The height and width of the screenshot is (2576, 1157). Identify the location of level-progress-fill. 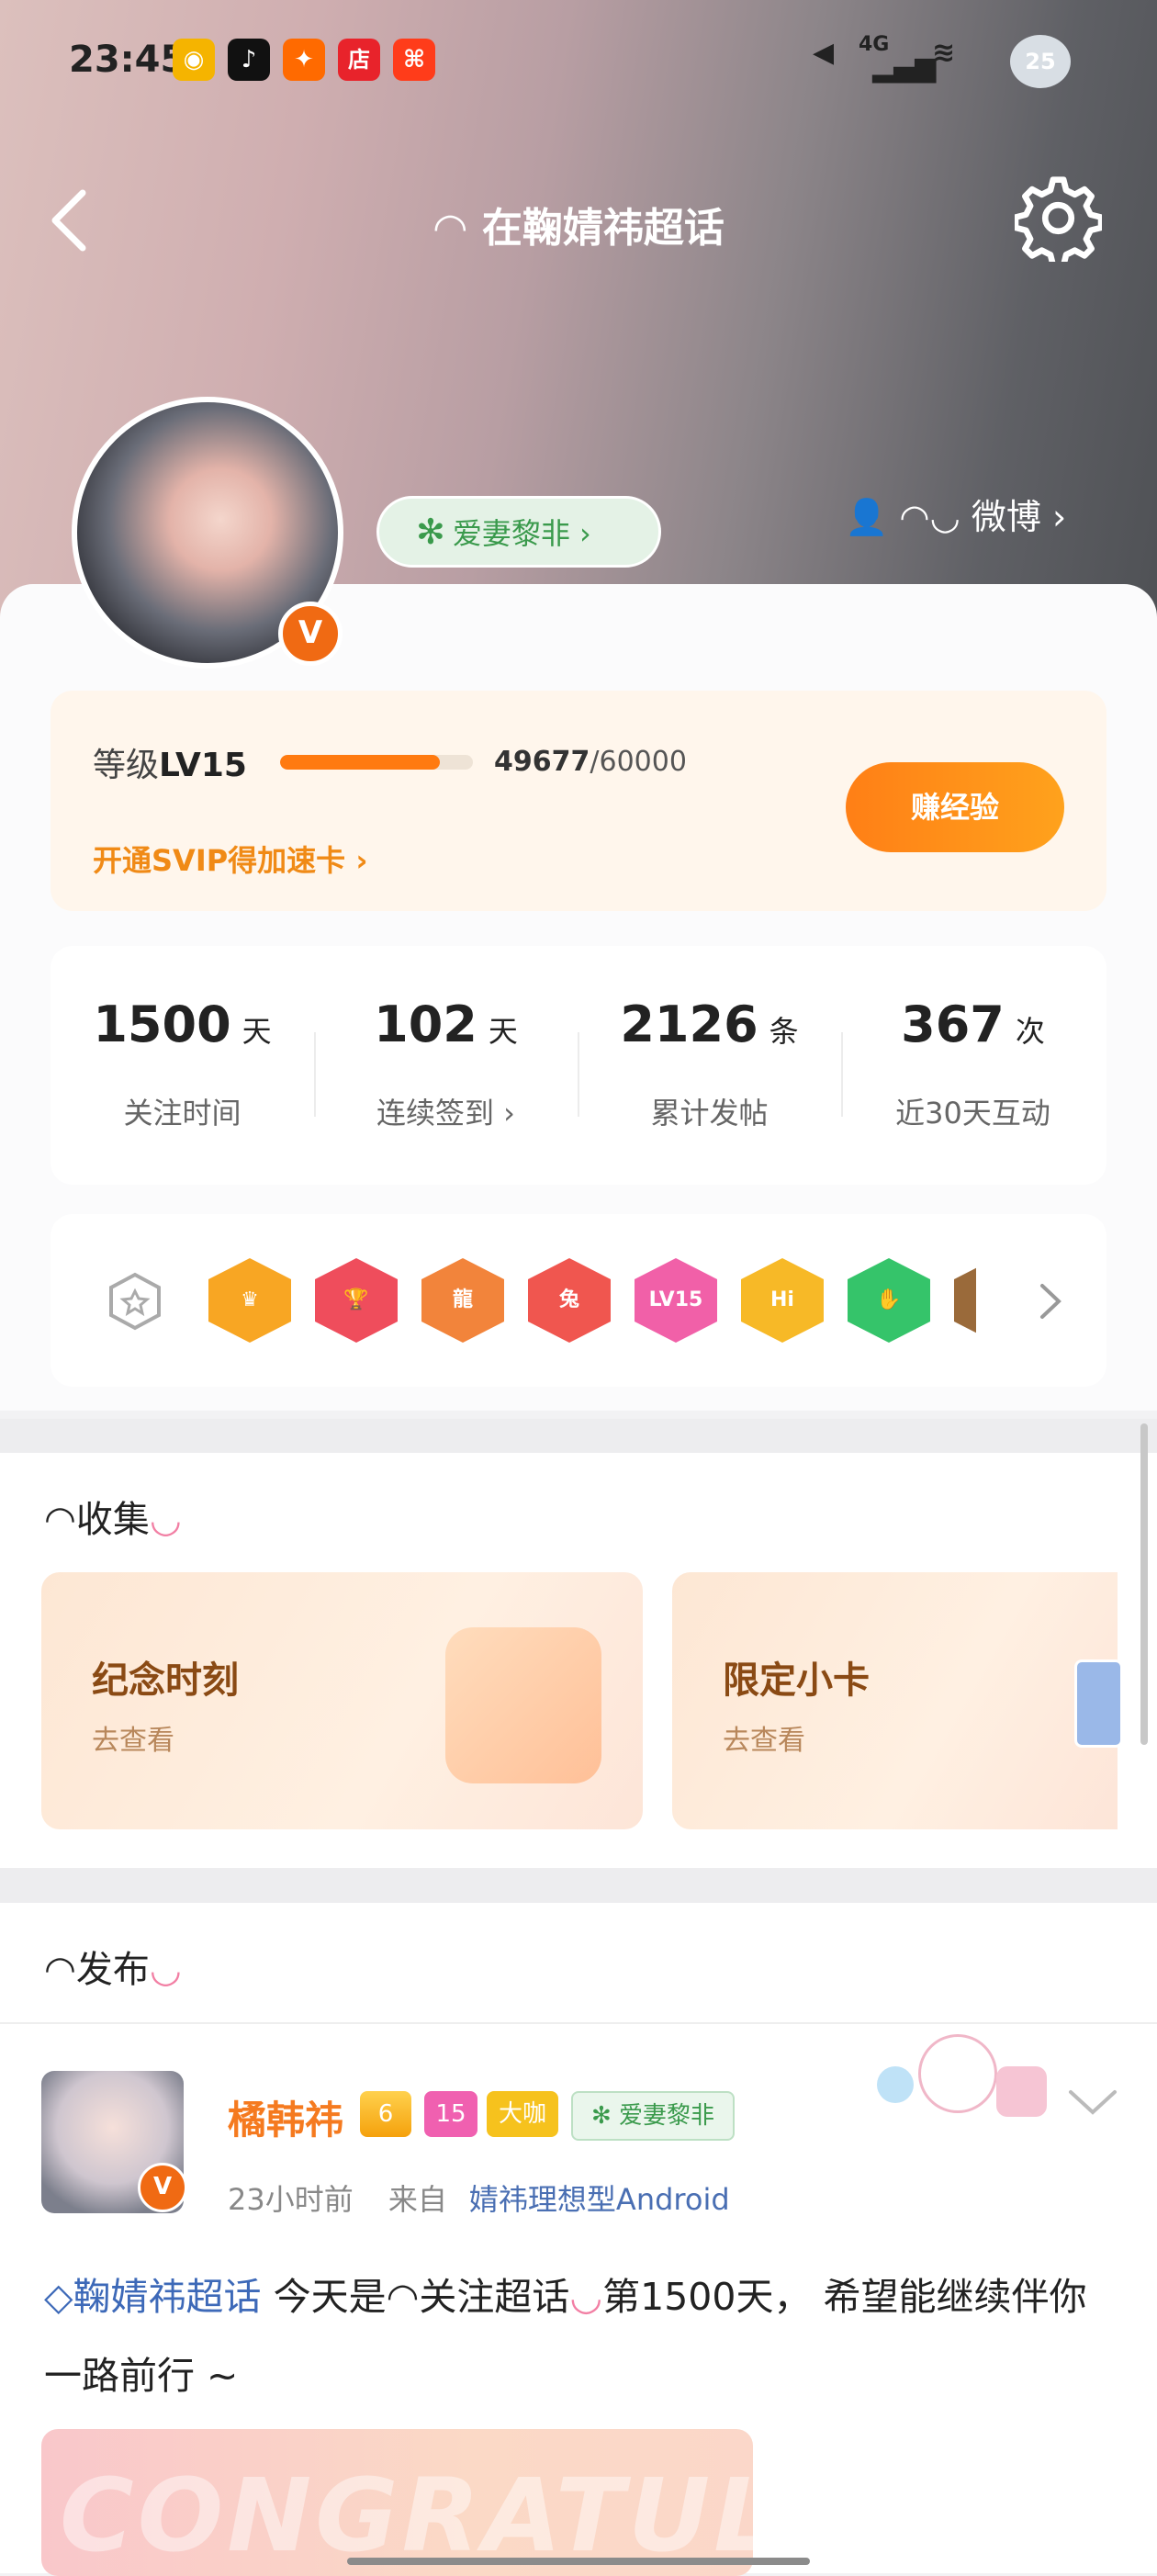
(360, 762).